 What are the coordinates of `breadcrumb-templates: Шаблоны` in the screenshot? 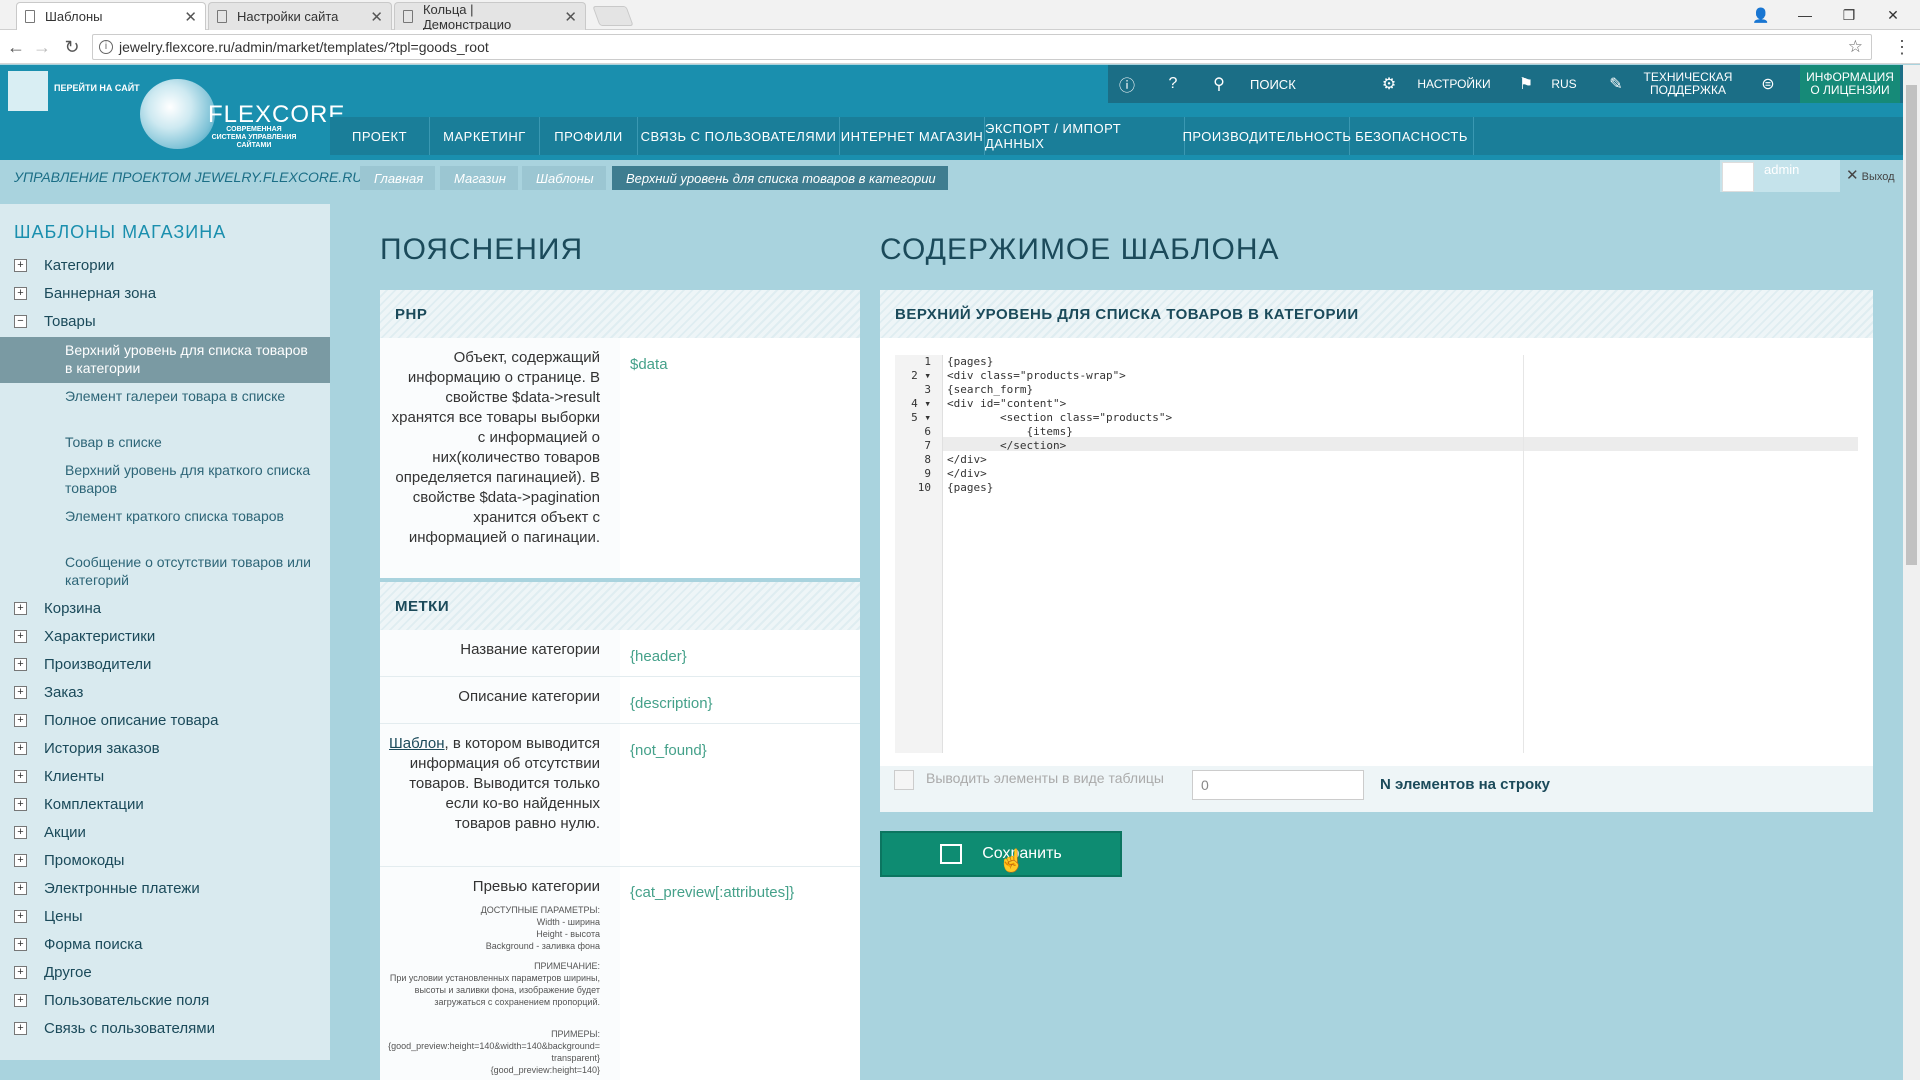 It's located at (564, 178).